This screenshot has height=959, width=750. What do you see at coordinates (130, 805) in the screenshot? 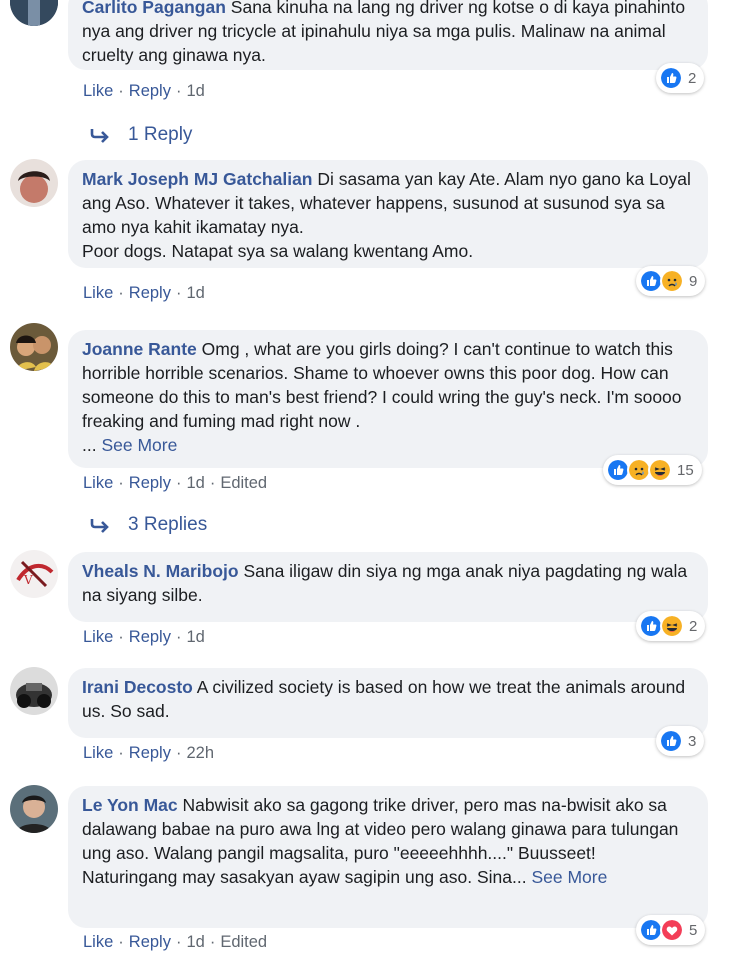
I see `comment-author: Le Yon Mac` at bounding box center [130, 805].